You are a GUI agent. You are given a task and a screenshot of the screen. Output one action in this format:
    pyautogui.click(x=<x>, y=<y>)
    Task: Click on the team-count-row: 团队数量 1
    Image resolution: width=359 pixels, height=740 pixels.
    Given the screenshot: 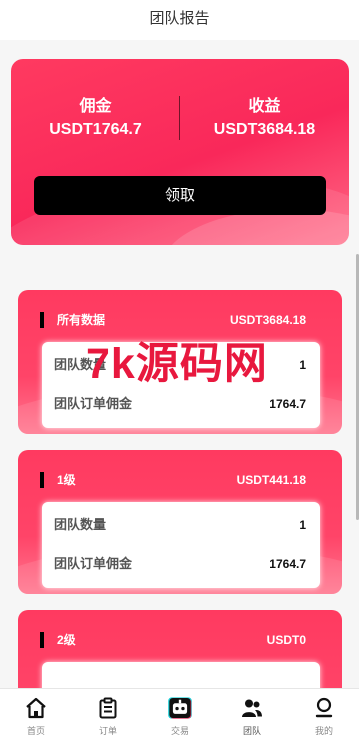 What is the action you would take?
    pyautogui.click(x=181, y=525)
    